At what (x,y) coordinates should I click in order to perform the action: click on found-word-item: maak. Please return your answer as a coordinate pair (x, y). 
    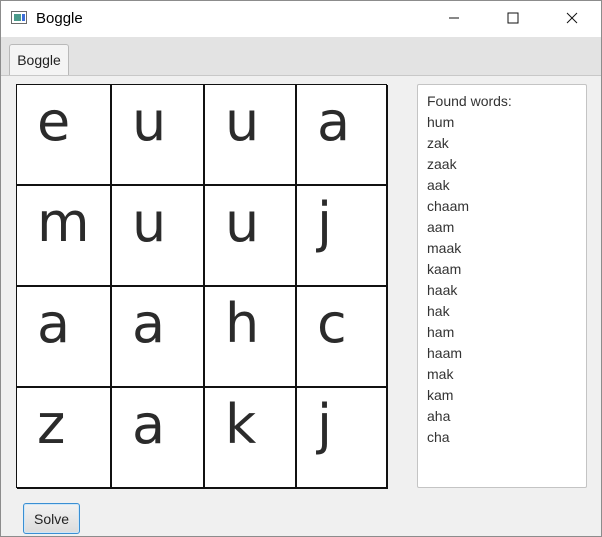
    Looking at the image, I should click on (444, 248).